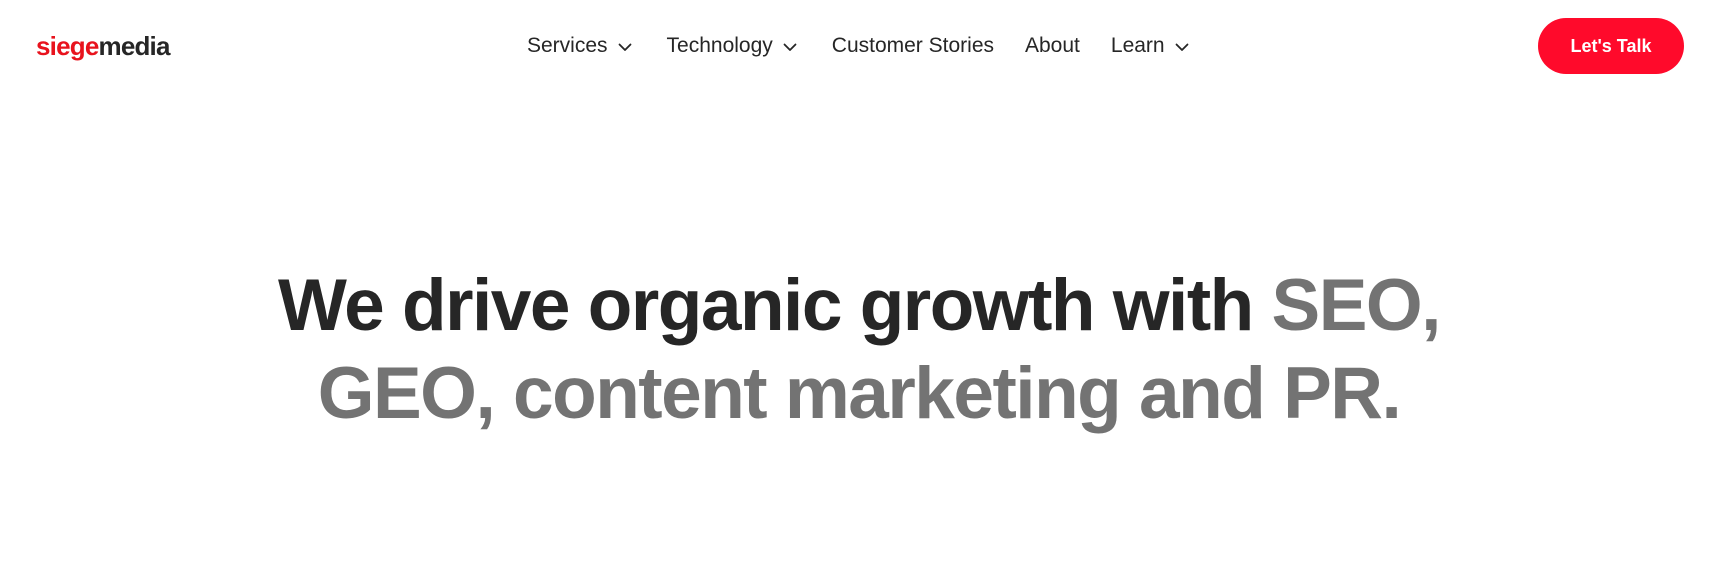  I want to click on nav-item-about: About, so click(1052, 46).